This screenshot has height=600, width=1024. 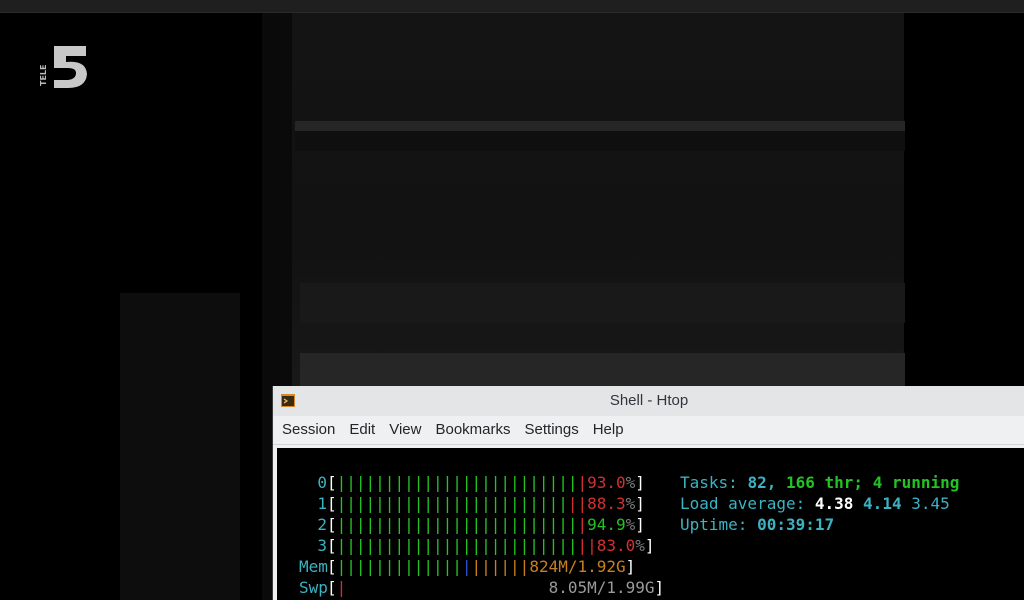 I want to click on cpu-meter-row: 2[||||||||||||||||||||||||||94.9%], so click(x=479, y=524).